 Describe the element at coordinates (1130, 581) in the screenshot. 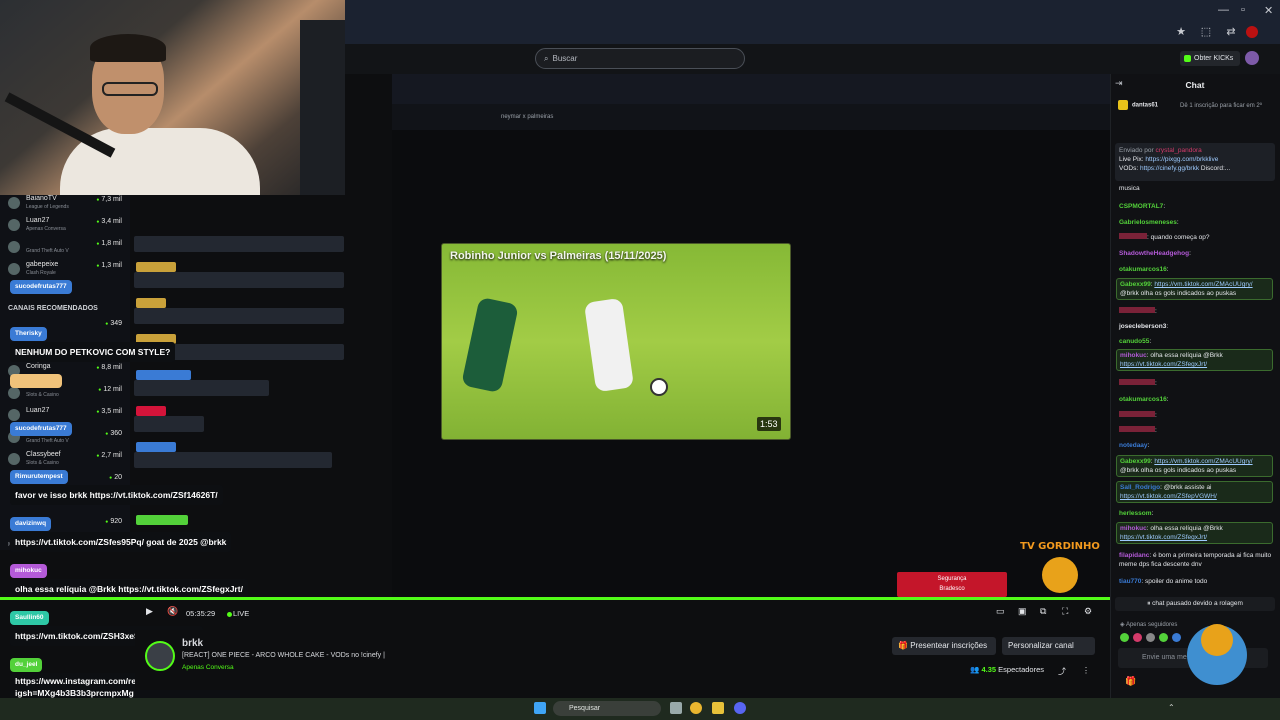

I see `chat-username: tiau770` at that location.